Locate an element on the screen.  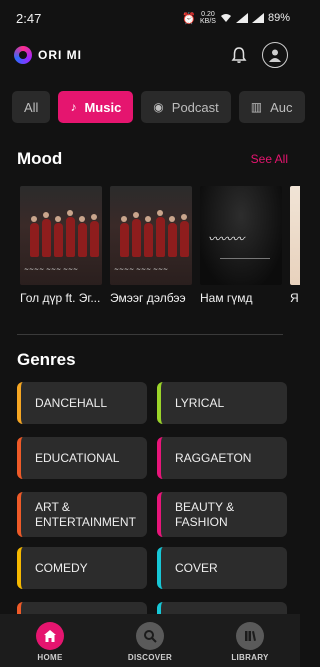
genre-dancehall: DANCEHALL is located at coordinates (82, 403).